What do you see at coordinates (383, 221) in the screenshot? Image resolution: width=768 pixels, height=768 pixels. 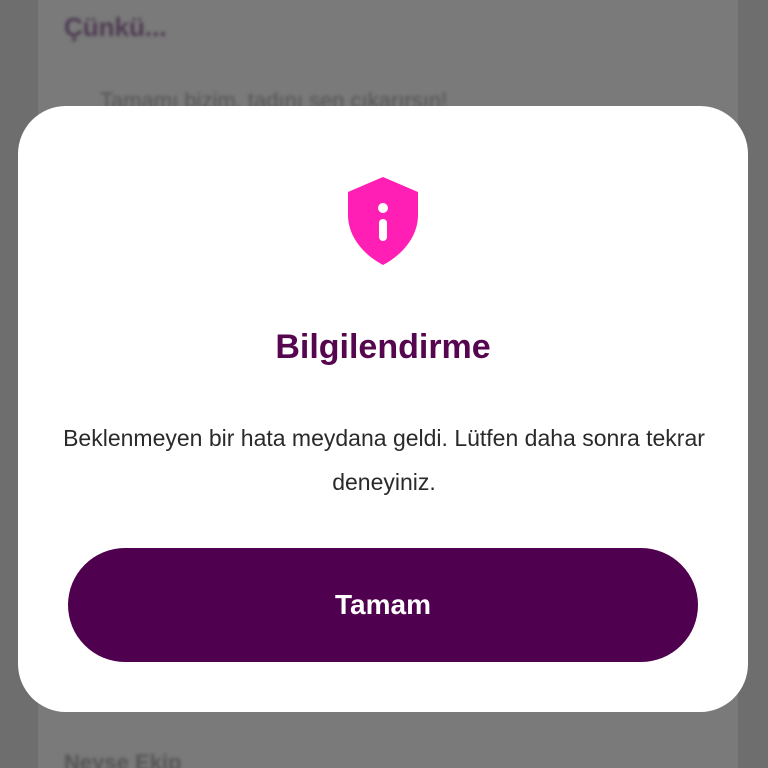 I see `shield-info-icon` at bounding box center [383, 221].